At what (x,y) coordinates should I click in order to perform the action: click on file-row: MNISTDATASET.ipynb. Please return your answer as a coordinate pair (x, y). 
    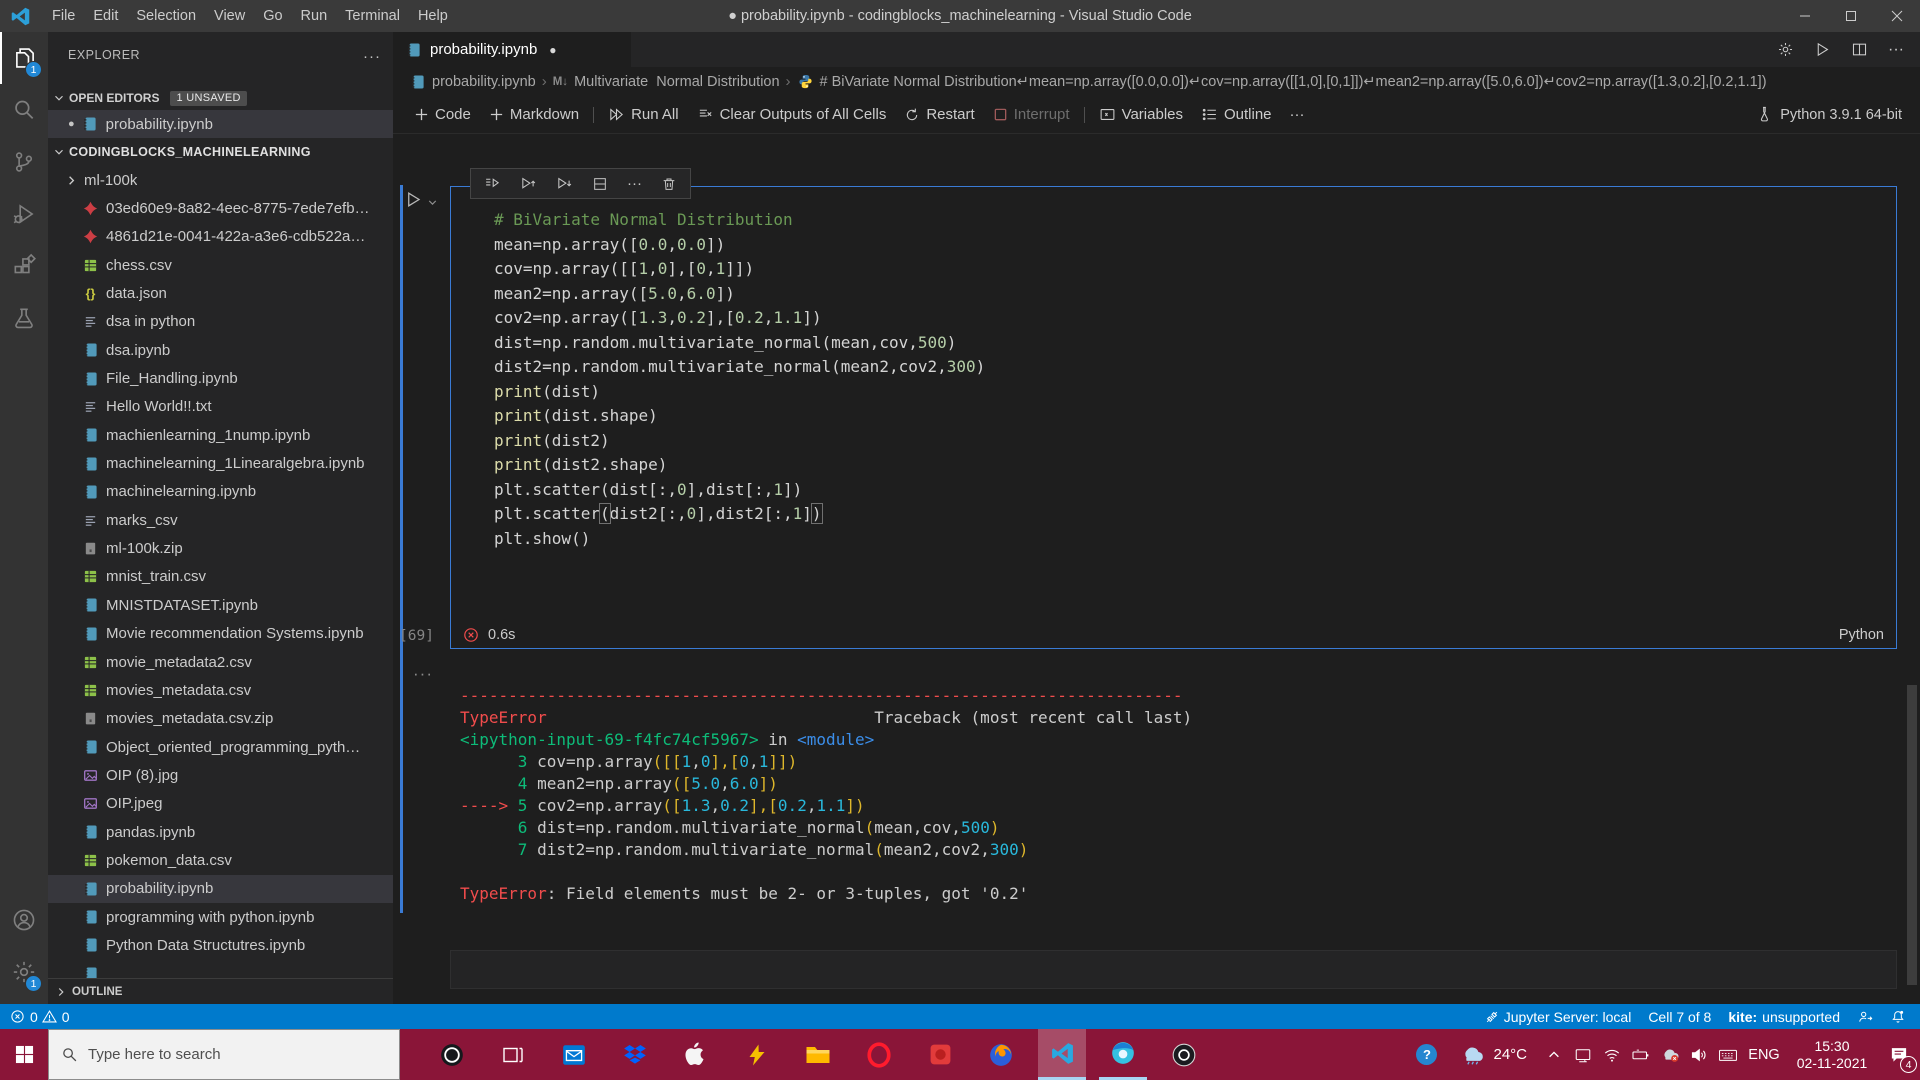
    Looking at the image, I should click on (220, 605).